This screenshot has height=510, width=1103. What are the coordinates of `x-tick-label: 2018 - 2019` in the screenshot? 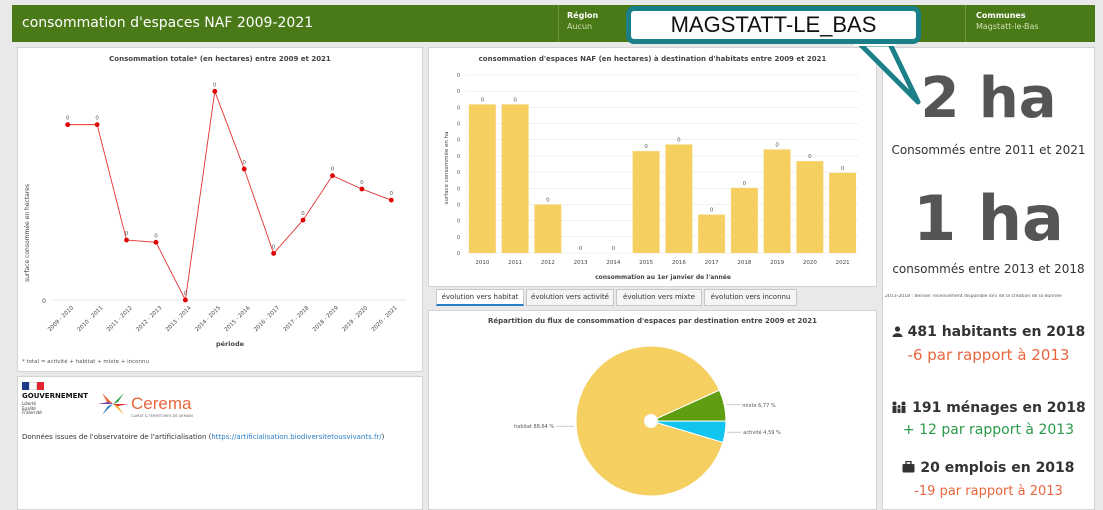 It's located at (326, 319).